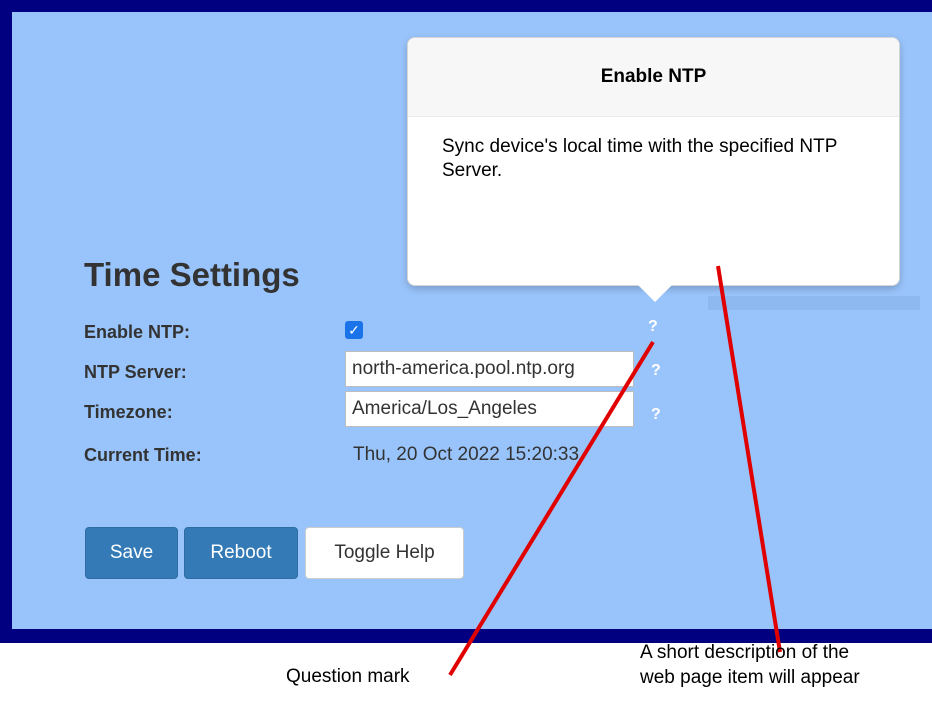 Image resolution: width=932 pixels, height=717 pixels. What do you see at coordinates (551, 508) in the screenshot?
I see `question-mark-callout-line` at bounding box center [551, 508].